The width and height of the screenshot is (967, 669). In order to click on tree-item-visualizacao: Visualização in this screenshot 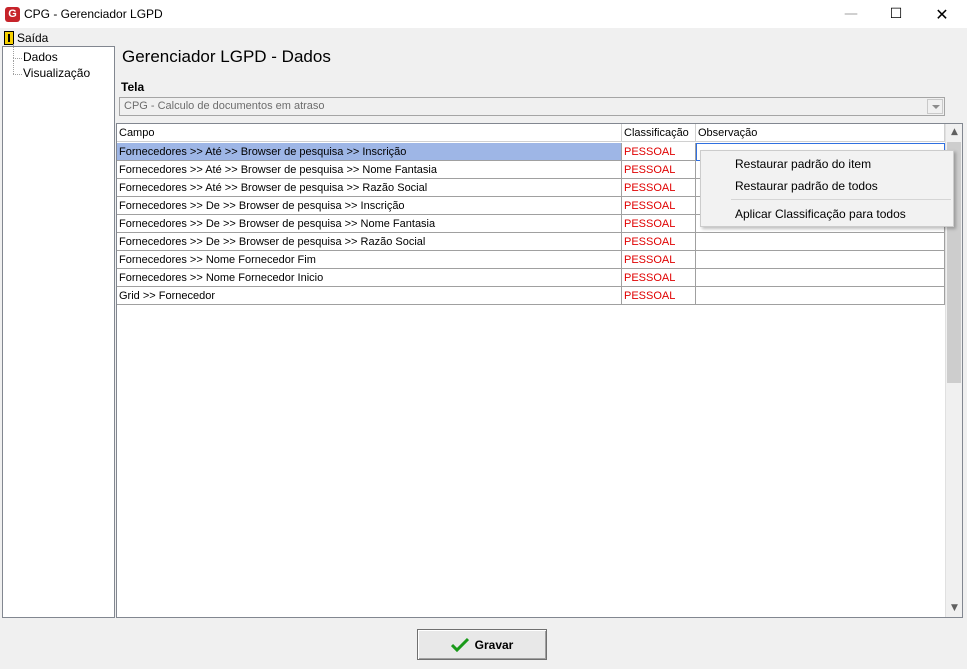, I will do `click(49, 71)`.